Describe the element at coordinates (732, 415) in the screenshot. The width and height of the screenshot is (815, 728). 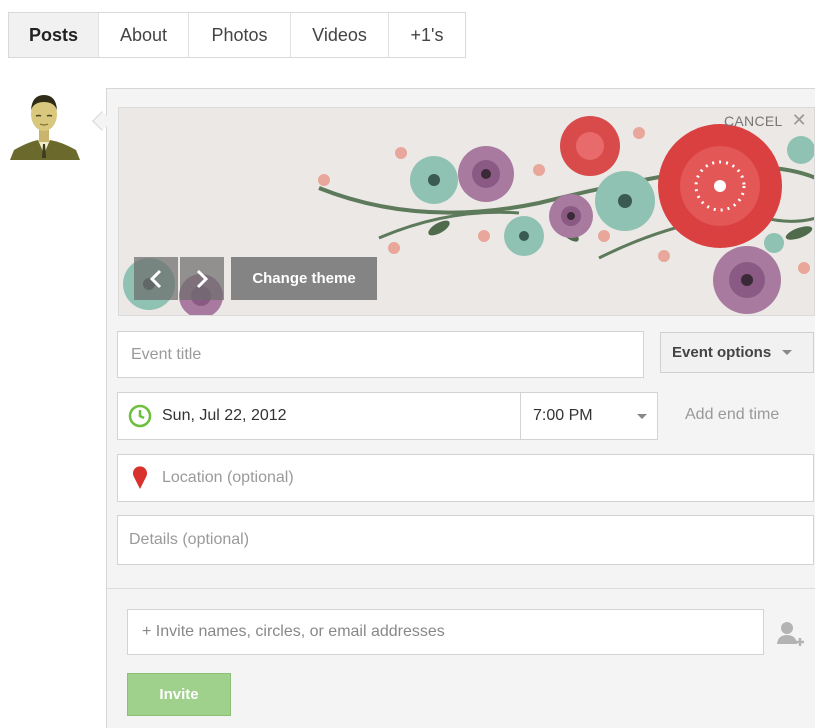
I see `add-end-time-link: Add end time` at that location.